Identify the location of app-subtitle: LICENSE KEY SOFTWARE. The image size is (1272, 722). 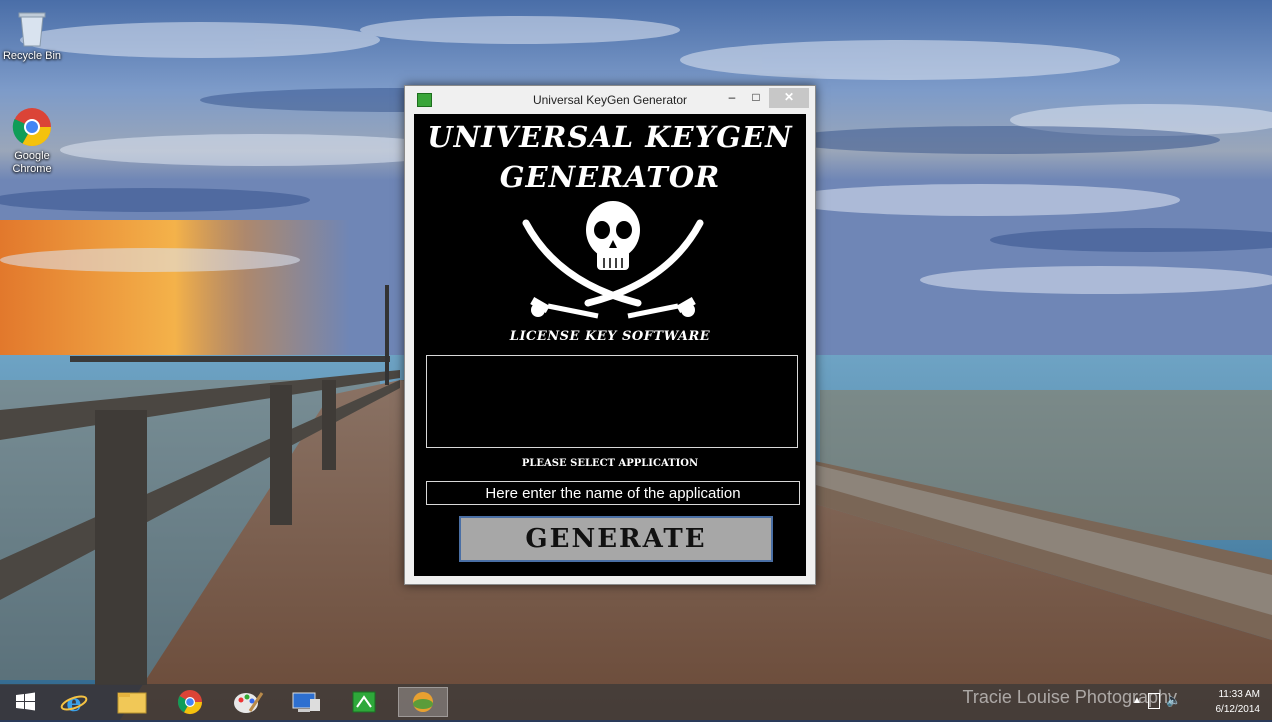
(610, 336).